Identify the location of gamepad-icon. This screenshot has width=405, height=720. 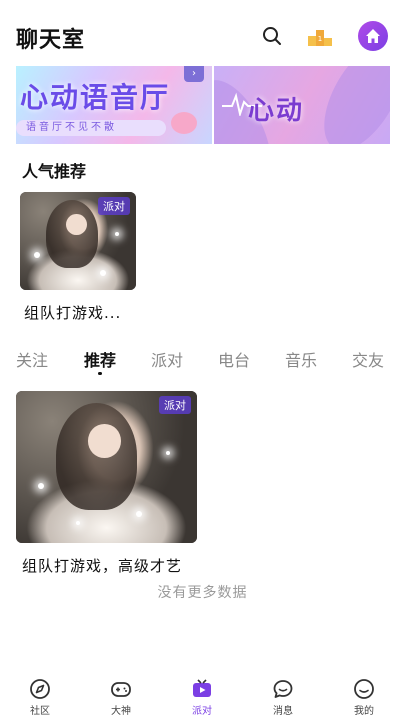
(121, 689).